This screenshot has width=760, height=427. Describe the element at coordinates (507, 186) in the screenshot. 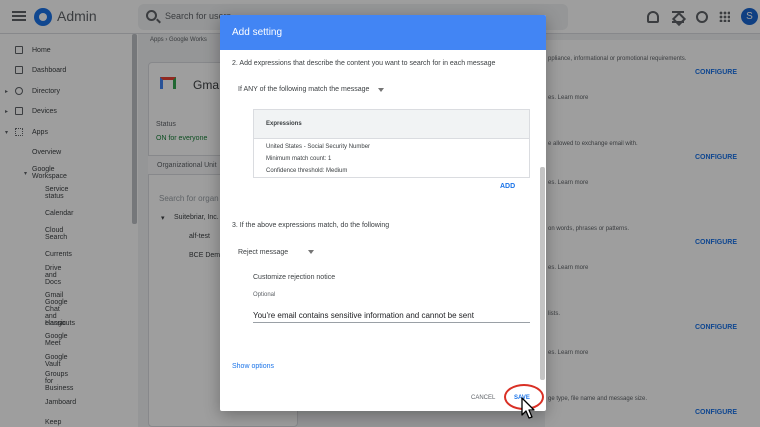

I see `add-expression-button: ADD` at that location.